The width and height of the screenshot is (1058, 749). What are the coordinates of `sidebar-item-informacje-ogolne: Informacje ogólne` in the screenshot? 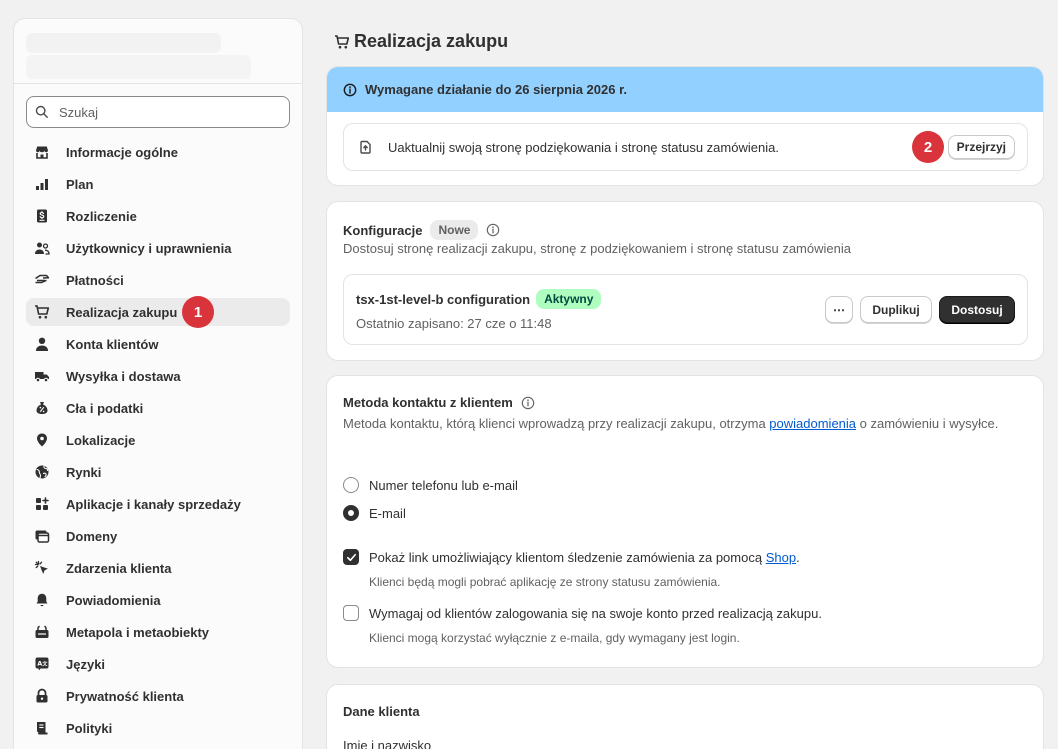 It's located at (158, 152).